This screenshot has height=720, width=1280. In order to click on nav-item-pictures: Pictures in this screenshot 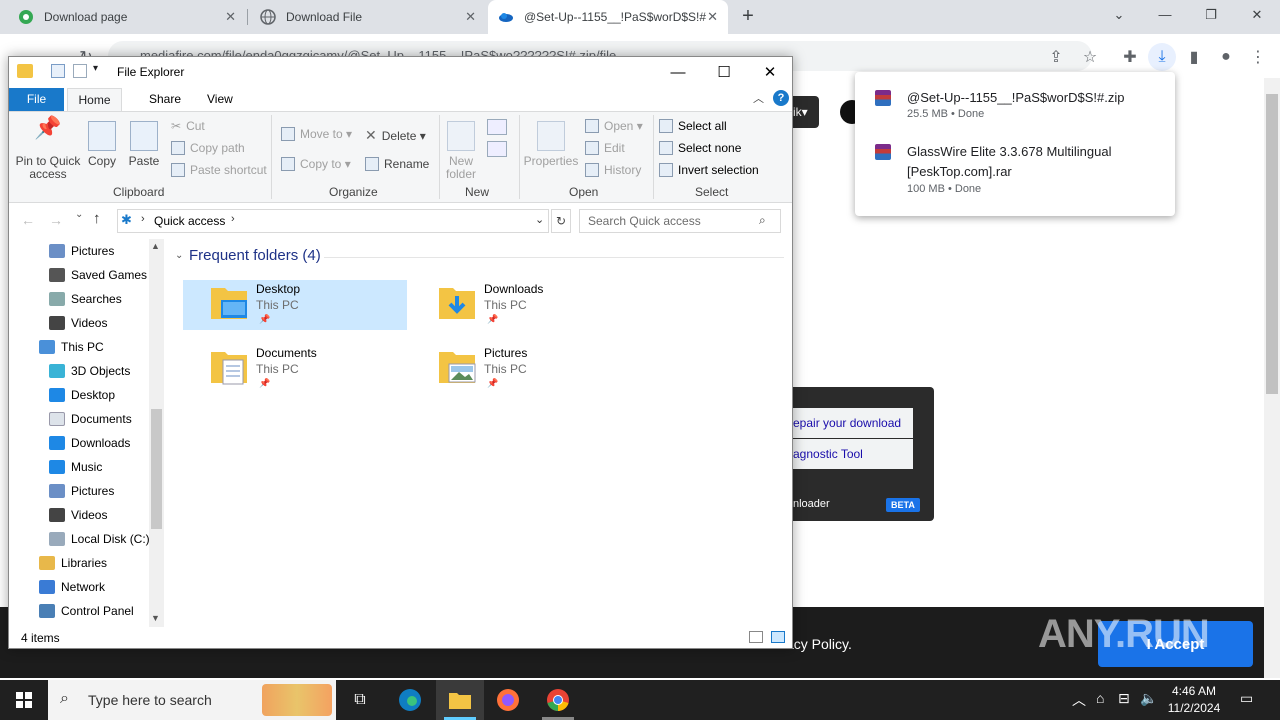, I will do `click(84, 251)`.